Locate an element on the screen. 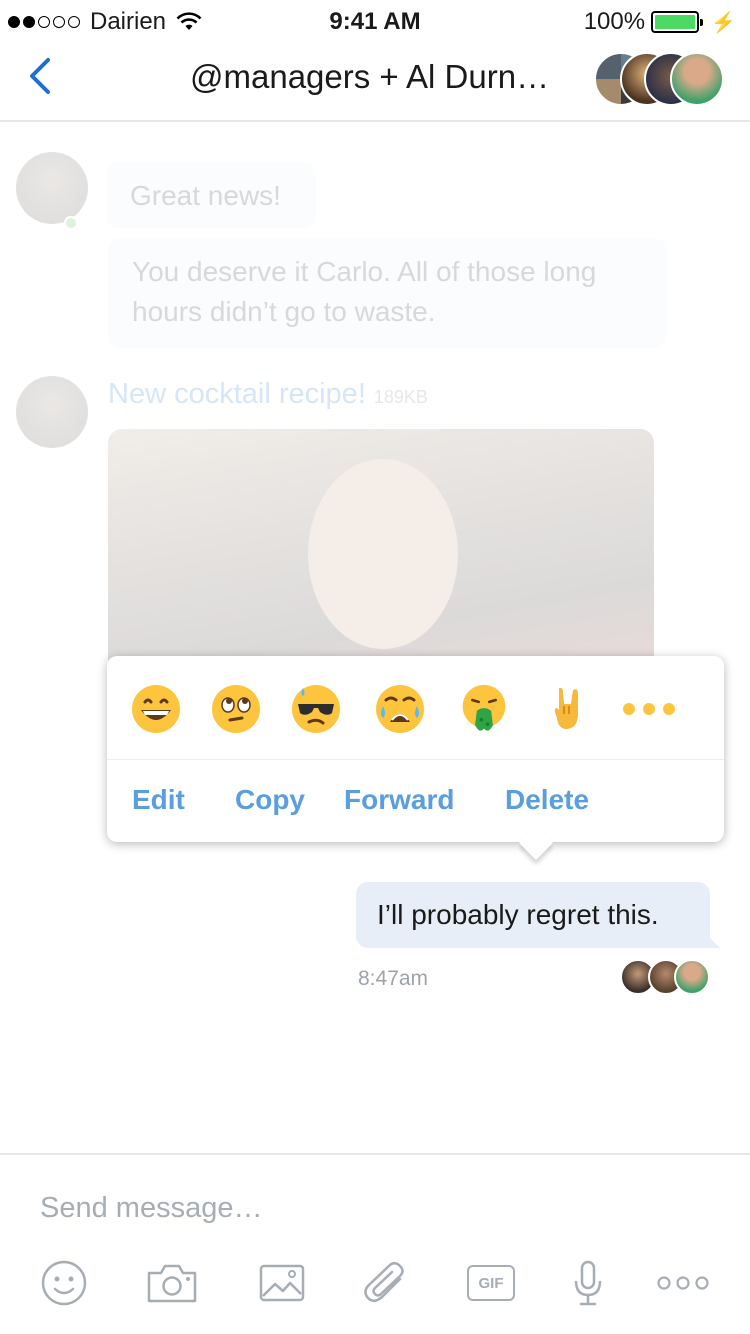  file-size: 189KB is located at coordinates (400, 397).